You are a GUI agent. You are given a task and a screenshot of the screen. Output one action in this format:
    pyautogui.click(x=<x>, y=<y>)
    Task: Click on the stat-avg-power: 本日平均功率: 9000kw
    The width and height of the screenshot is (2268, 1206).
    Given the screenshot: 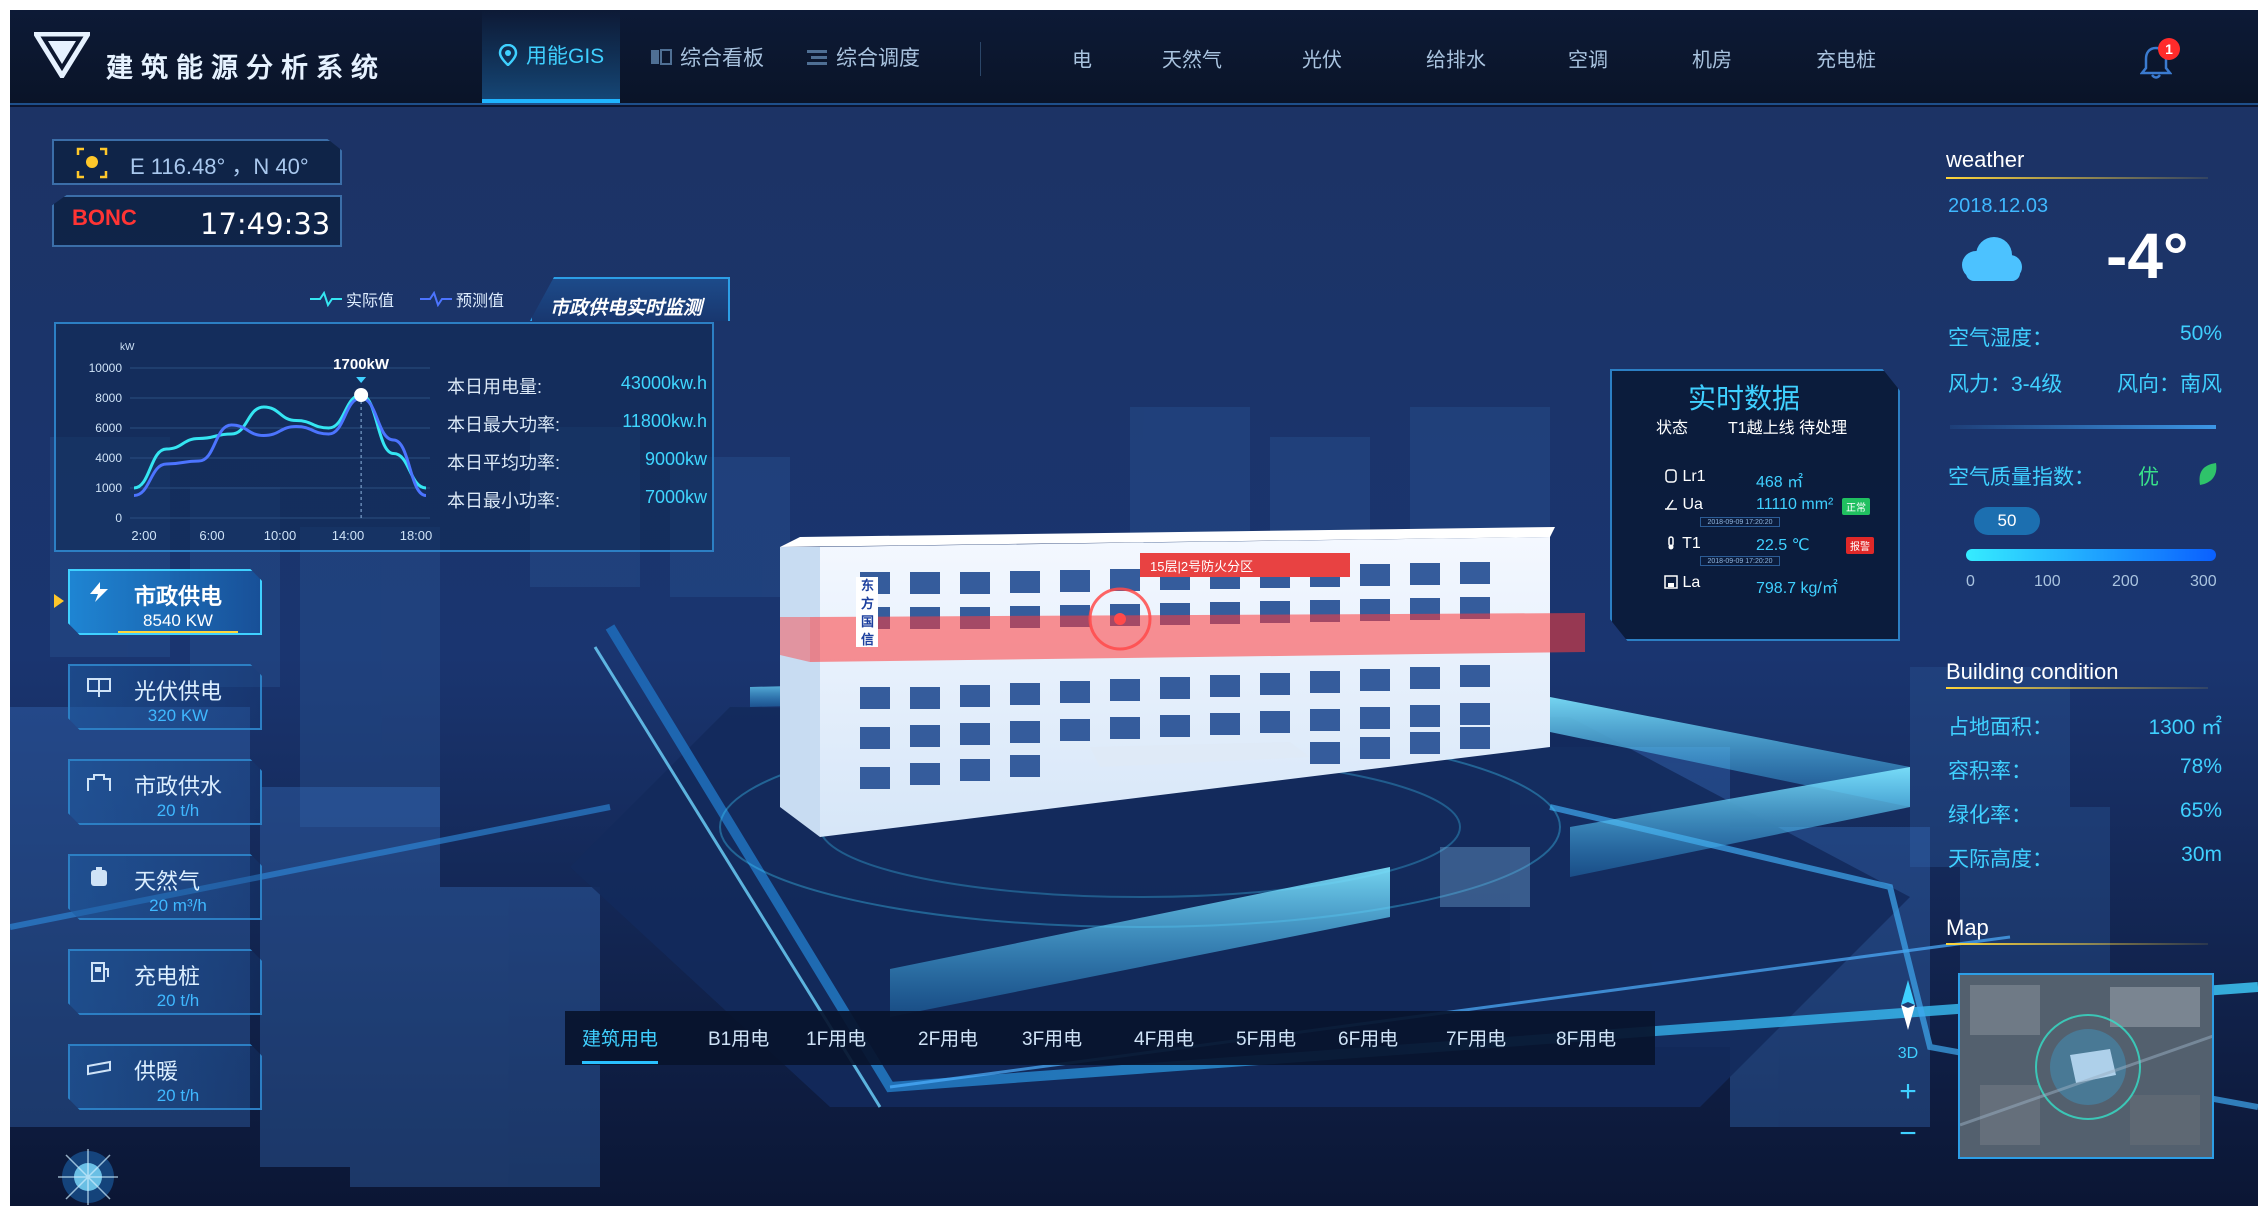 What is the action you would take?
    pyautogui.click(x=577, y=462)
    